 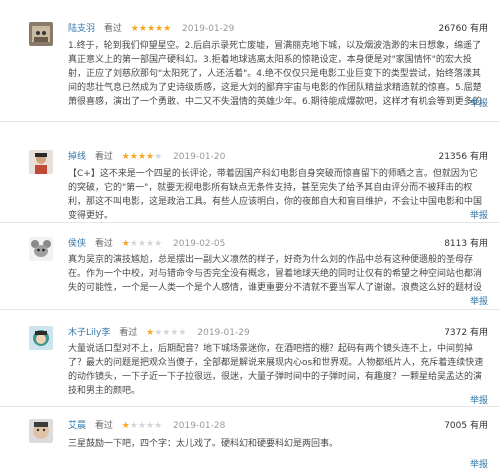 What do you see at coordinates (199, 244) in the screenshot?
I see `review-date: 2019-02-05` at bounding box center [199, 244].